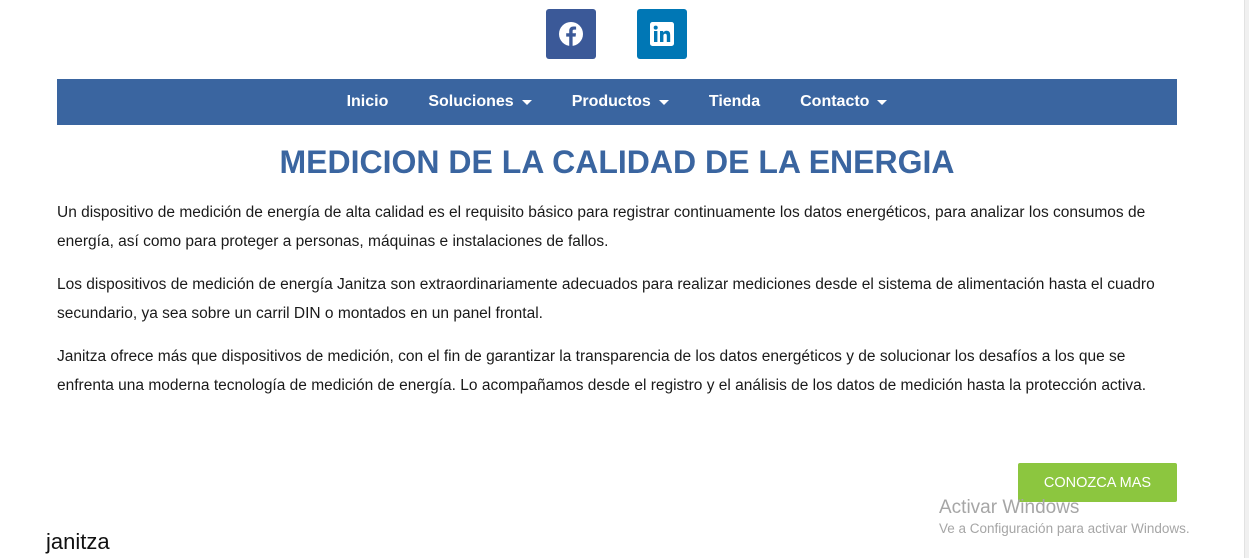 The width and height of the screenshot is (1249, 558). I want to click on linkedin-icon, so click(662, 34).